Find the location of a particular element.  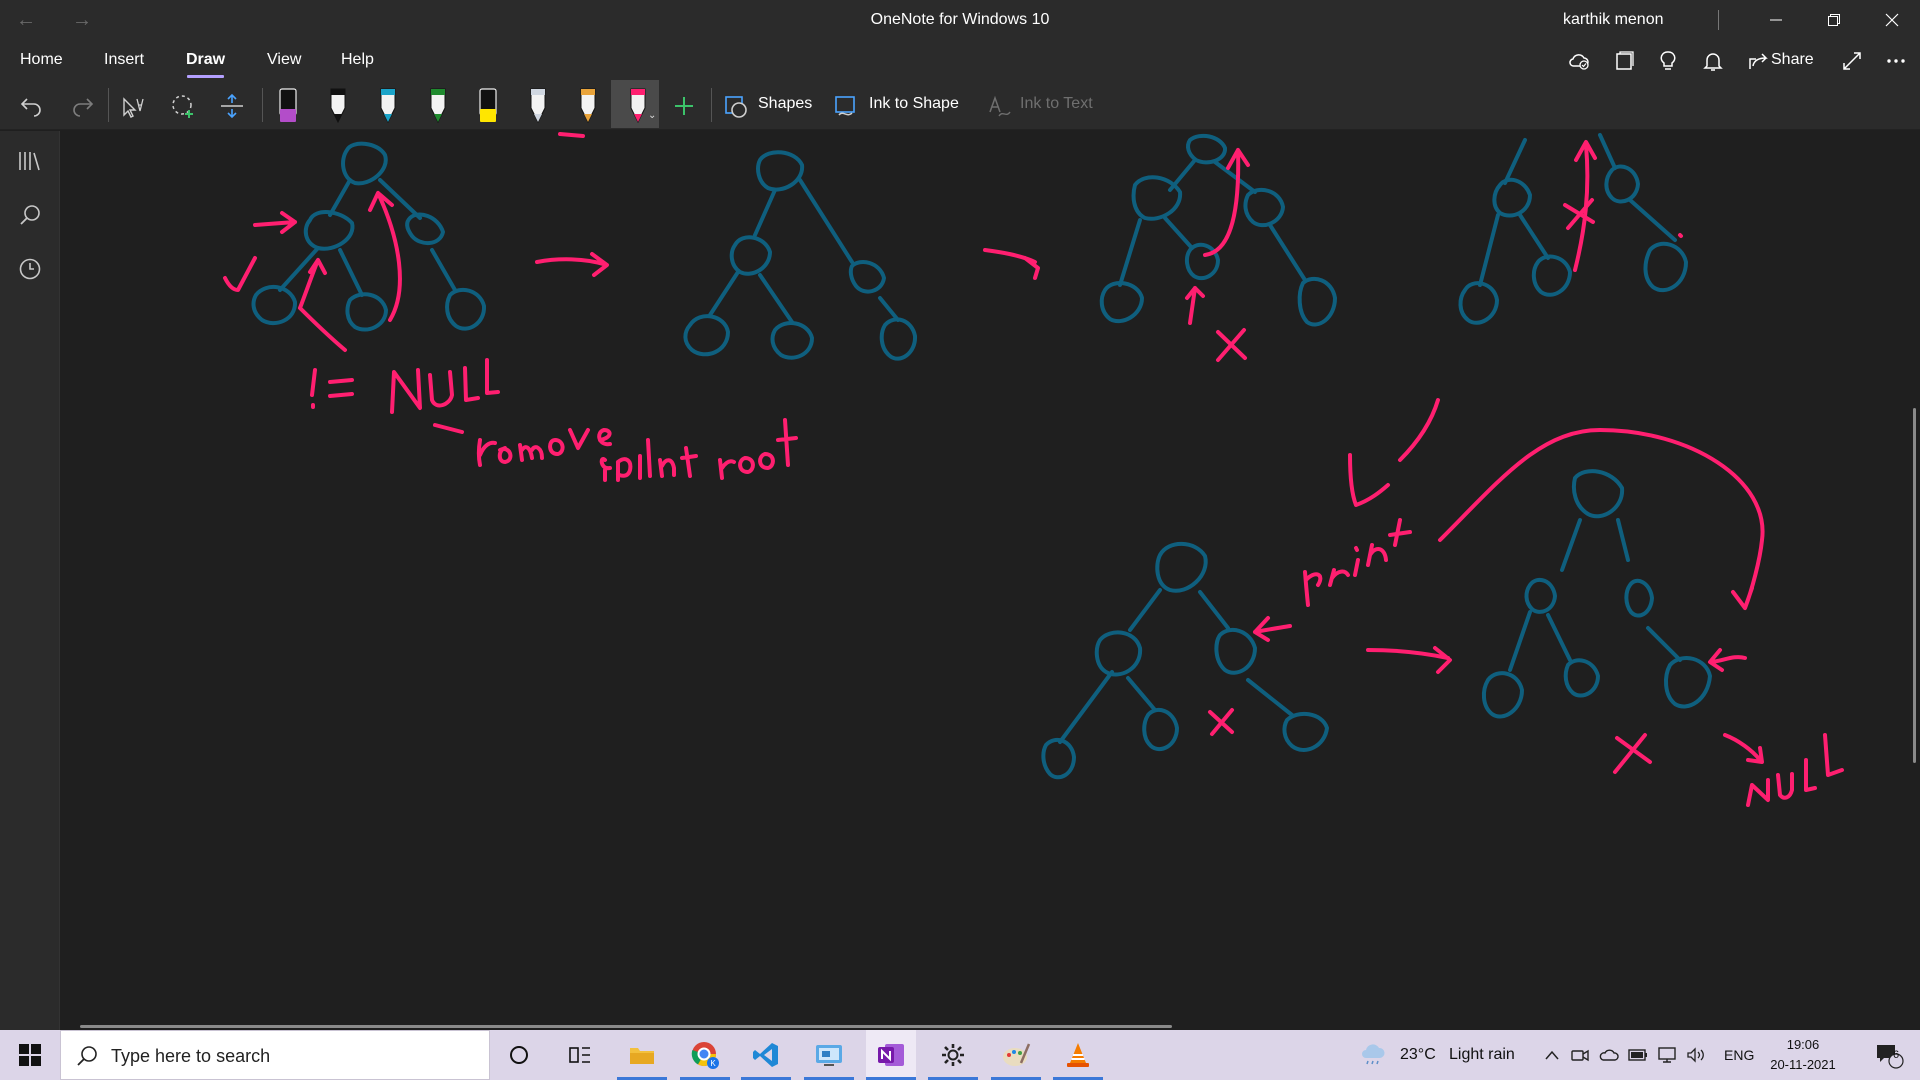

paint-app is located at coordinates (1016, 1055).